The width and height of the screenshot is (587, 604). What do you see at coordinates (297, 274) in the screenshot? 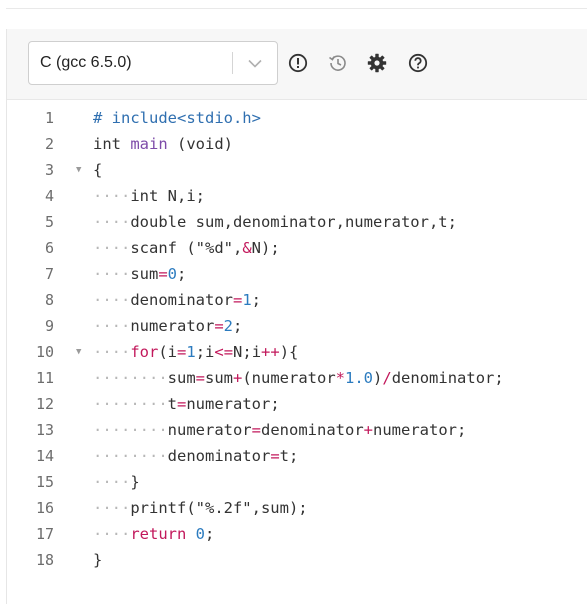
I see `code-line: 7 ····sum=0;` at bounding box center [297, 274].